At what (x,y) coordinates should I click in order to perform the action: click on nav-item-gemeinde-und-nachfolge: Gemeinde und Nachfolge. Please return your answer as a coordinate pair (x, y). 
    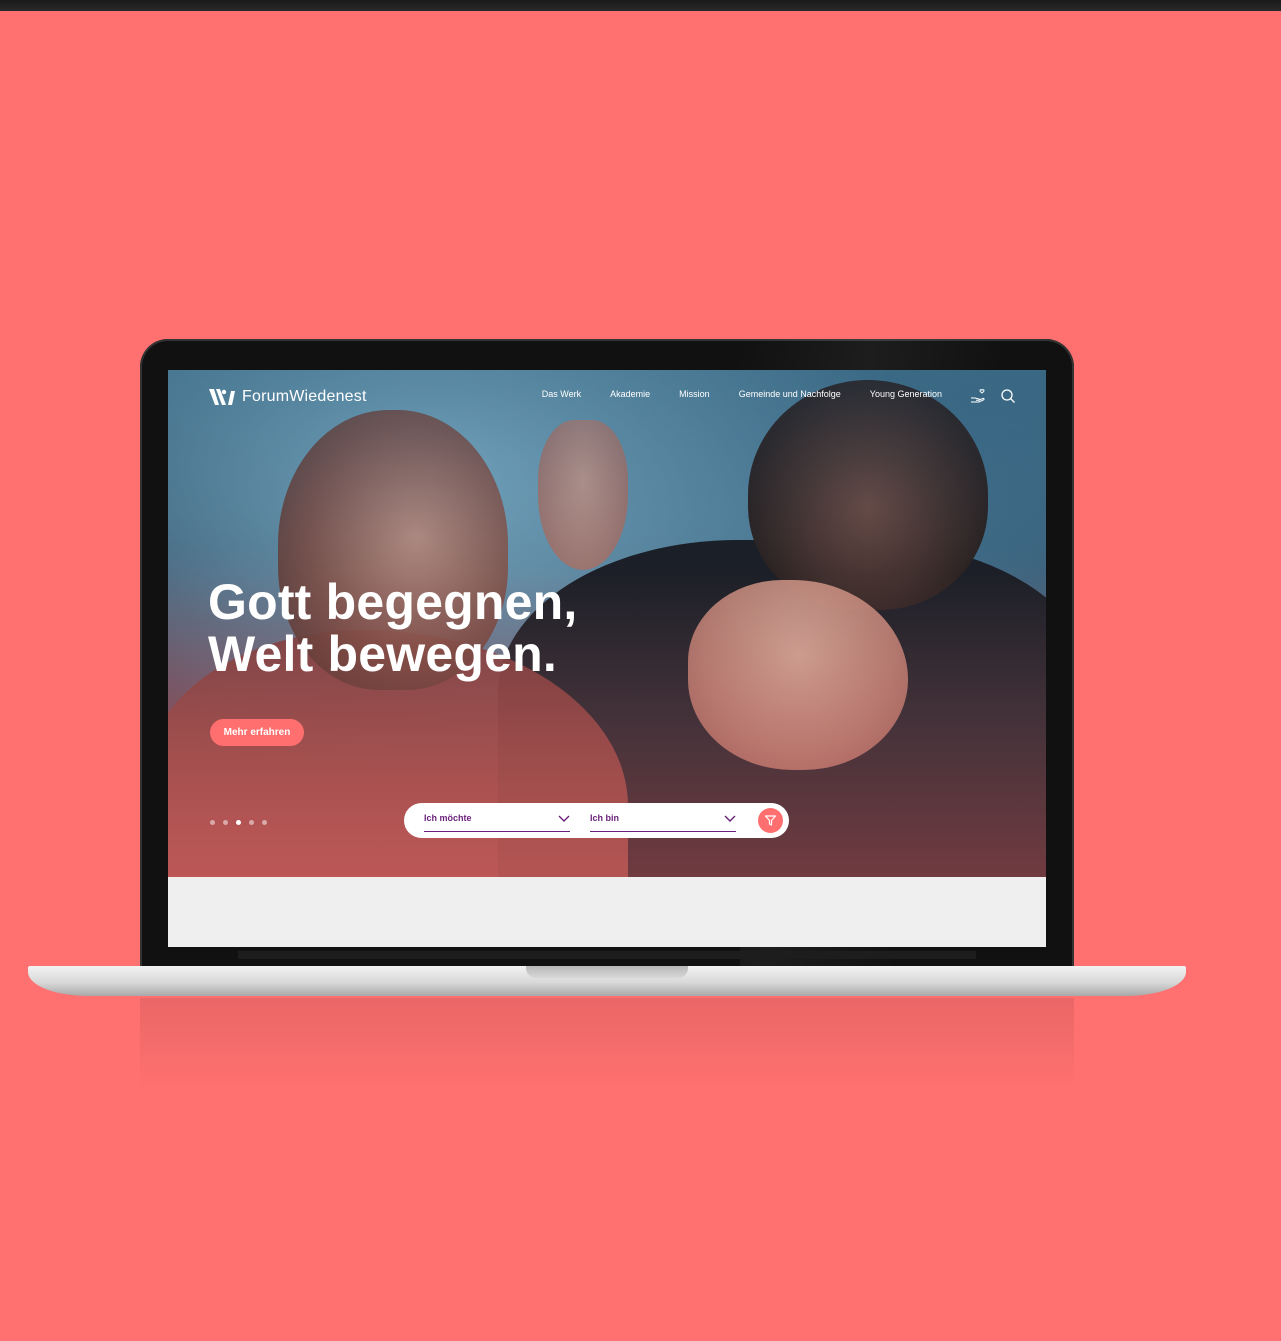
    Looking at the image, I should click on (790, 394).